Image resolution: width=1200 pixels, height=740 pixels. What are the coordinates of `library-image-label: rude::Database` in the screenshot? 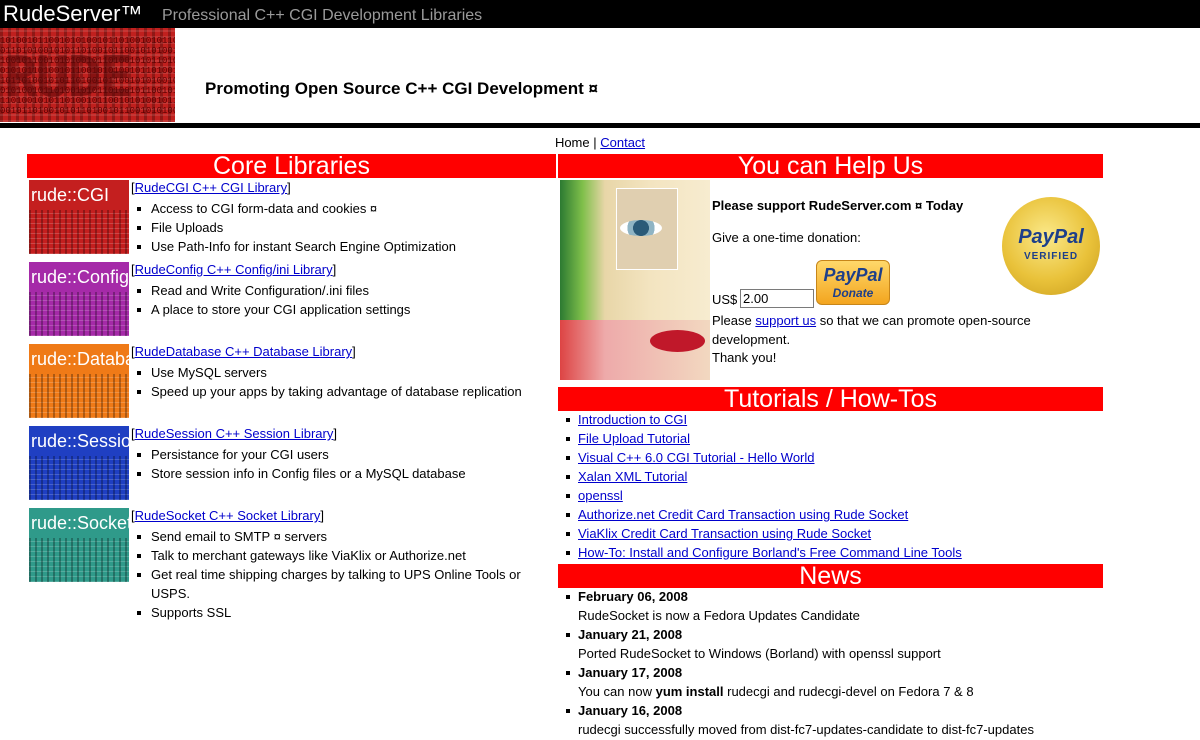 It's located at (80, 359).